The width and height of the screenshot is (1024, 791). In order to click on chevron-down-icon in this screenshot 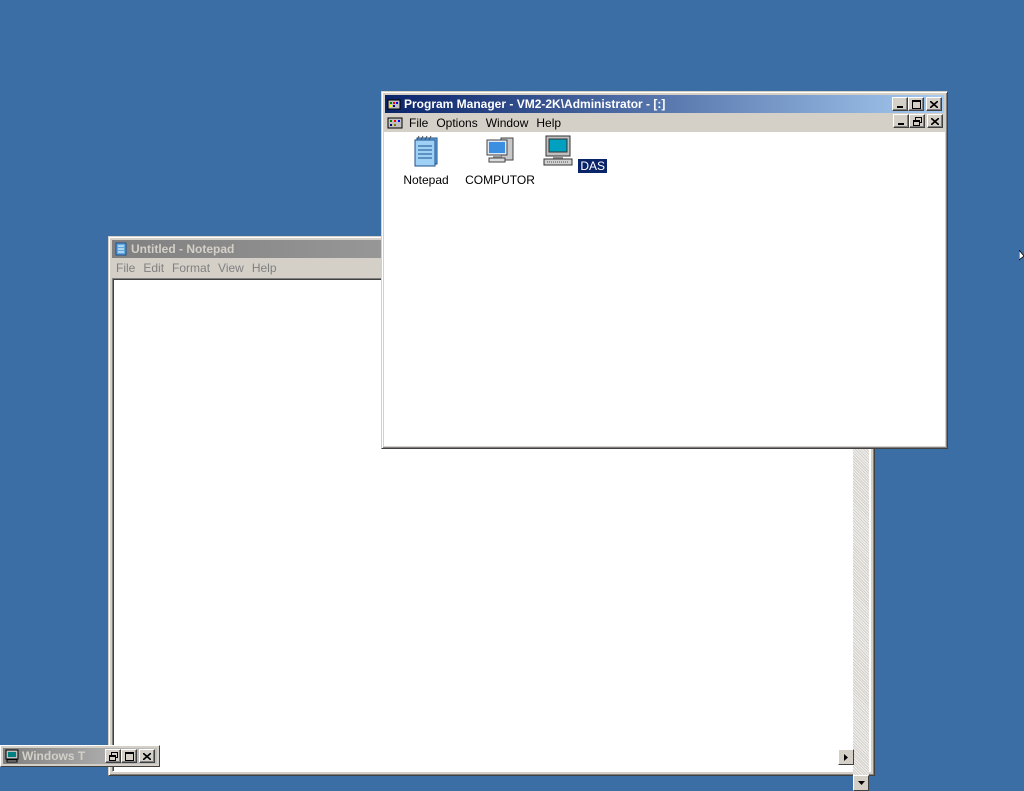, I will do `click(861, 783)`.